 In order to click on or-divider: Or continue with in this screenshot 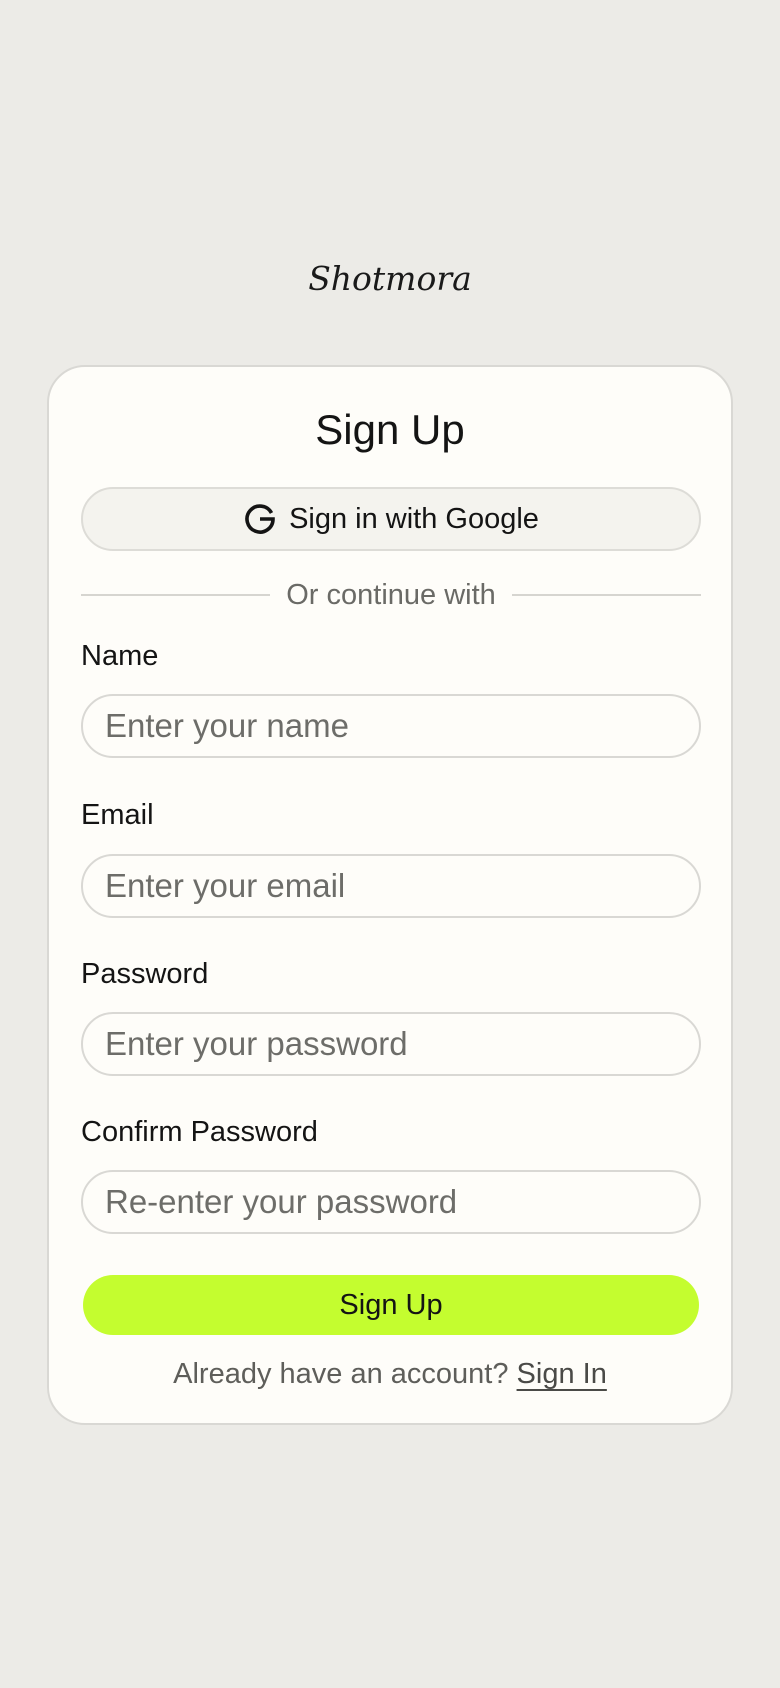, I will do `click(391, 595)`.